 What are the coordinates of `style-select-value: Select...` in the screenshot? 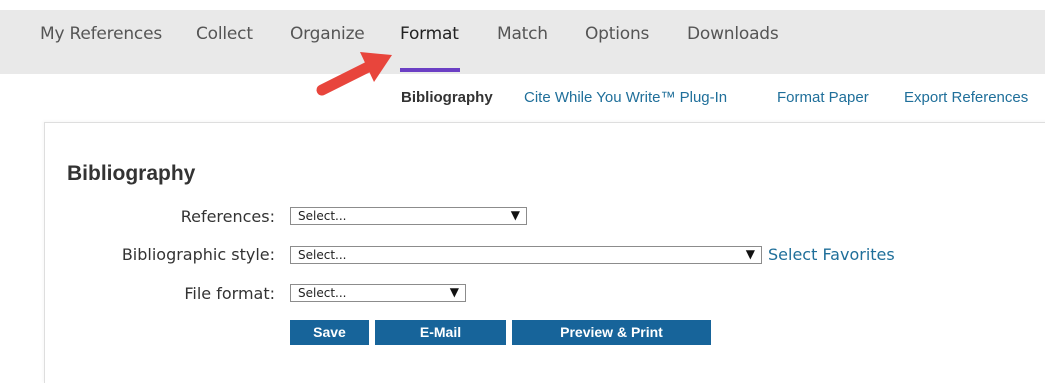 It's located at (322, 255).